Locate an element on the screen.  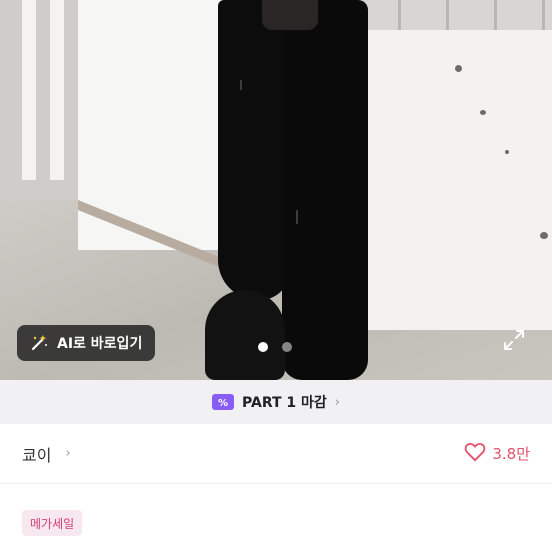
seller-name: 쿄이 is located at coordinates (36, 454).